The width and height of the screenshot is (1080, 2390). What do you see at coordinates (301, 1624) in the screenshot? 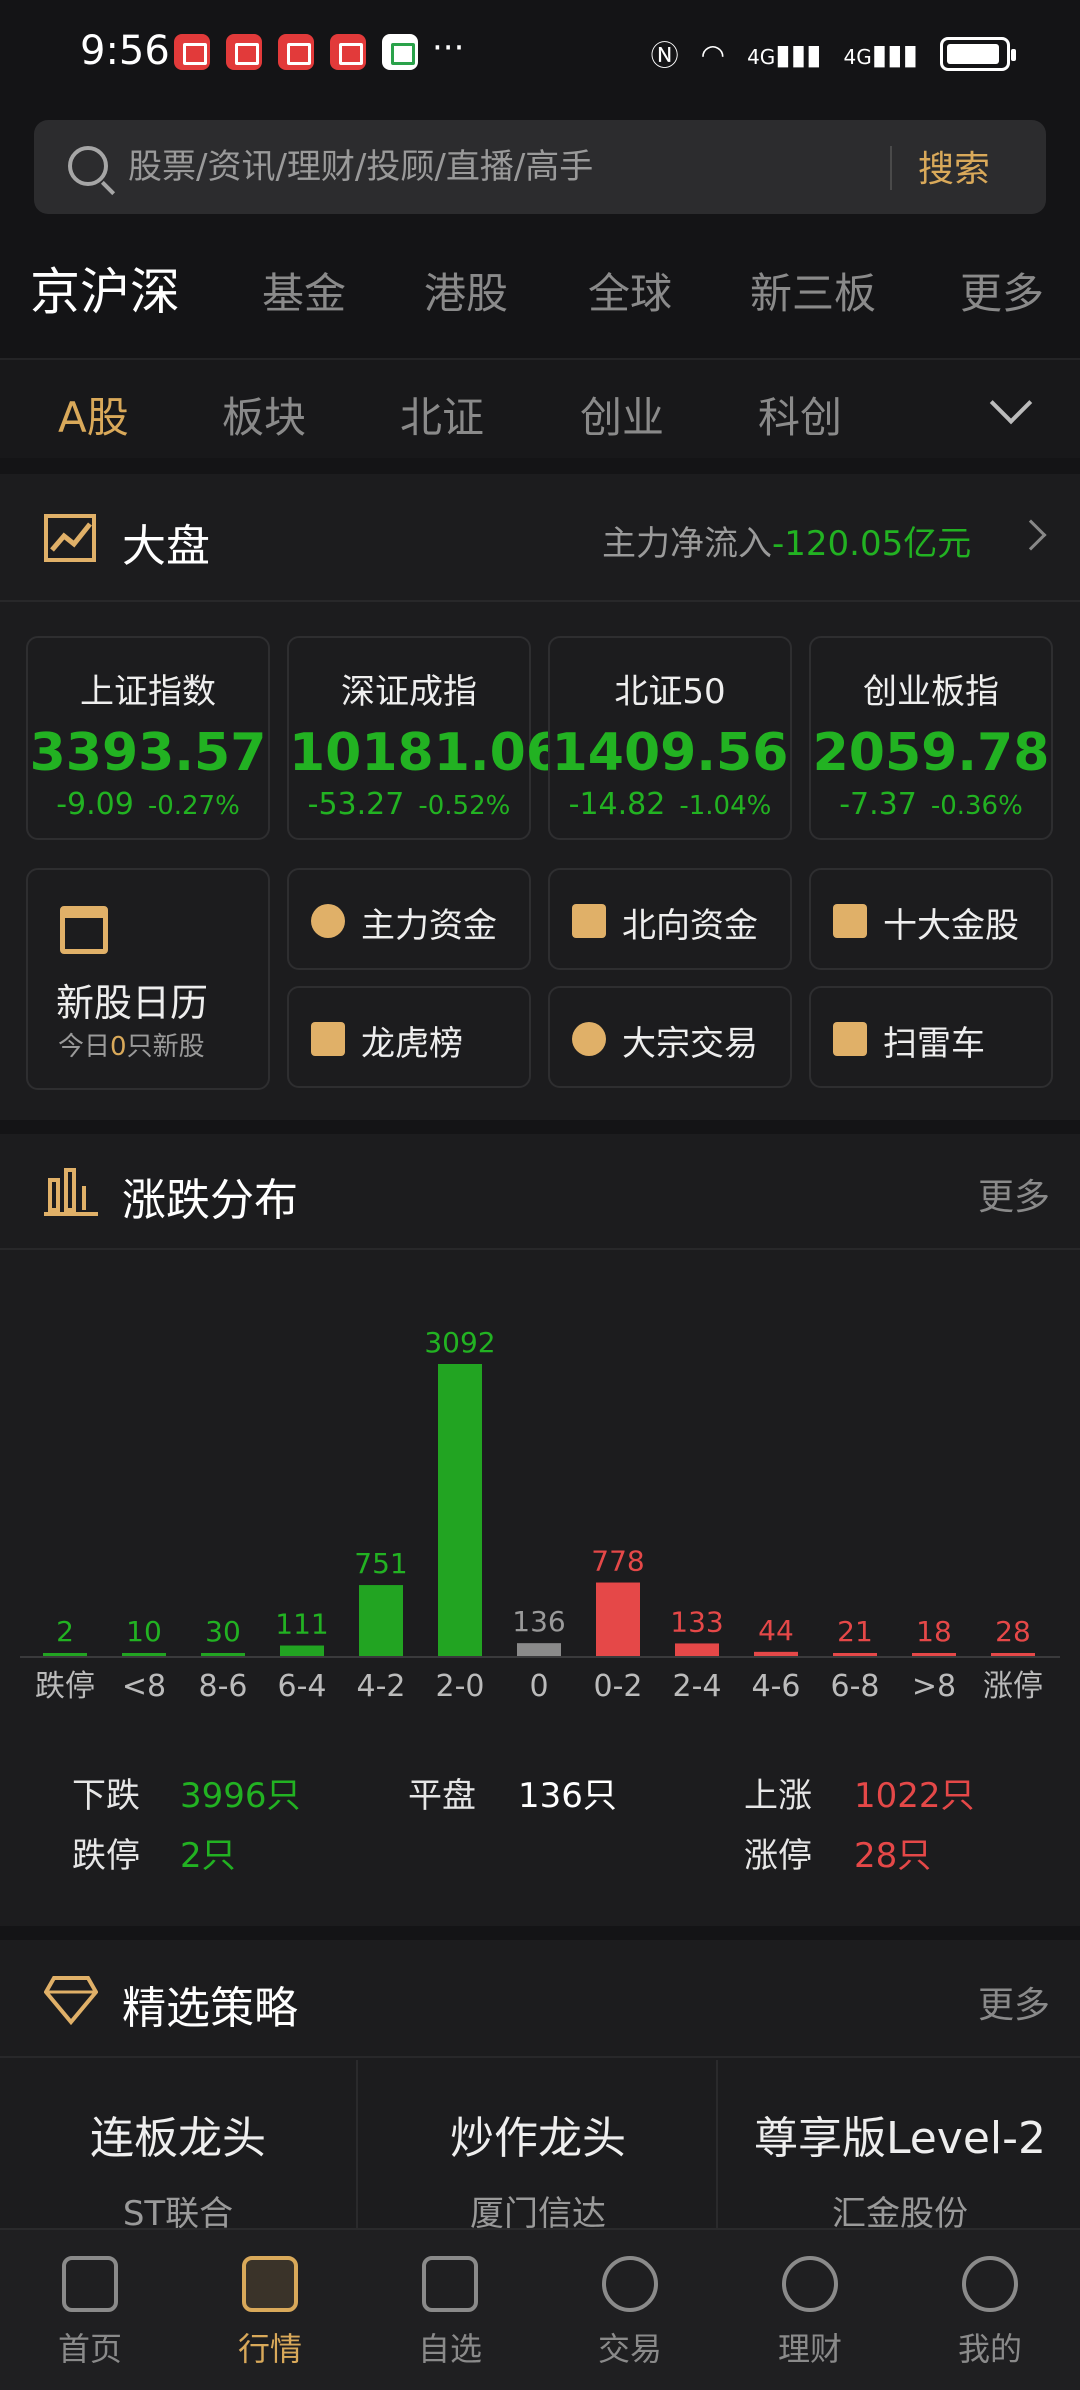
I see `bar-value-label: 111` at bounding box center [301, 1624].